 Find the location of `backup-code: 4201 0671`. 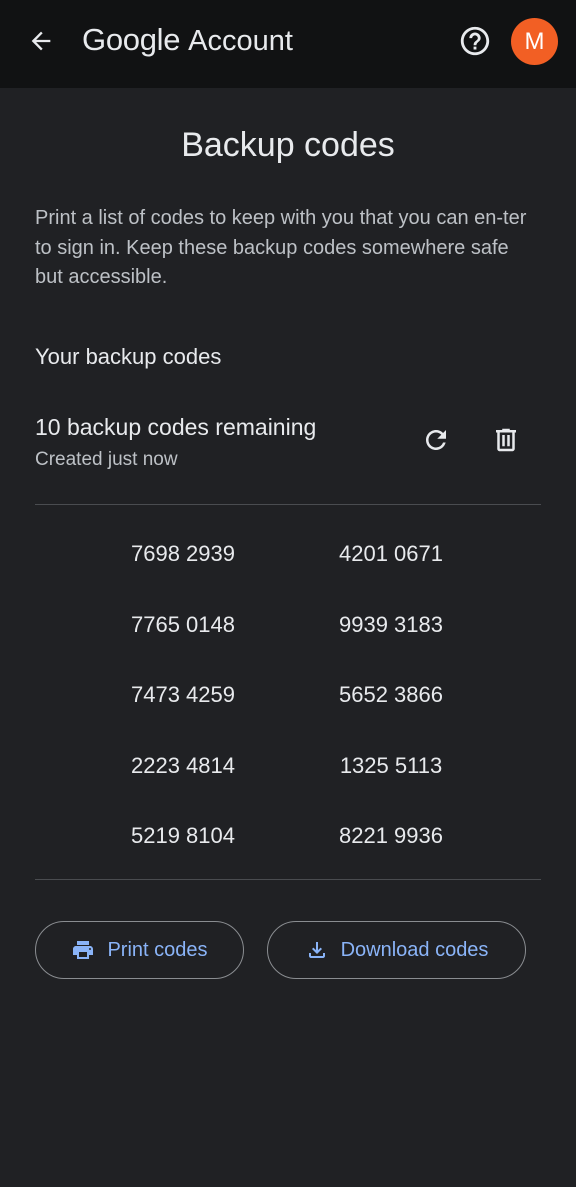

backup-code: 4201 0671 is located at coordinates (391, 553).